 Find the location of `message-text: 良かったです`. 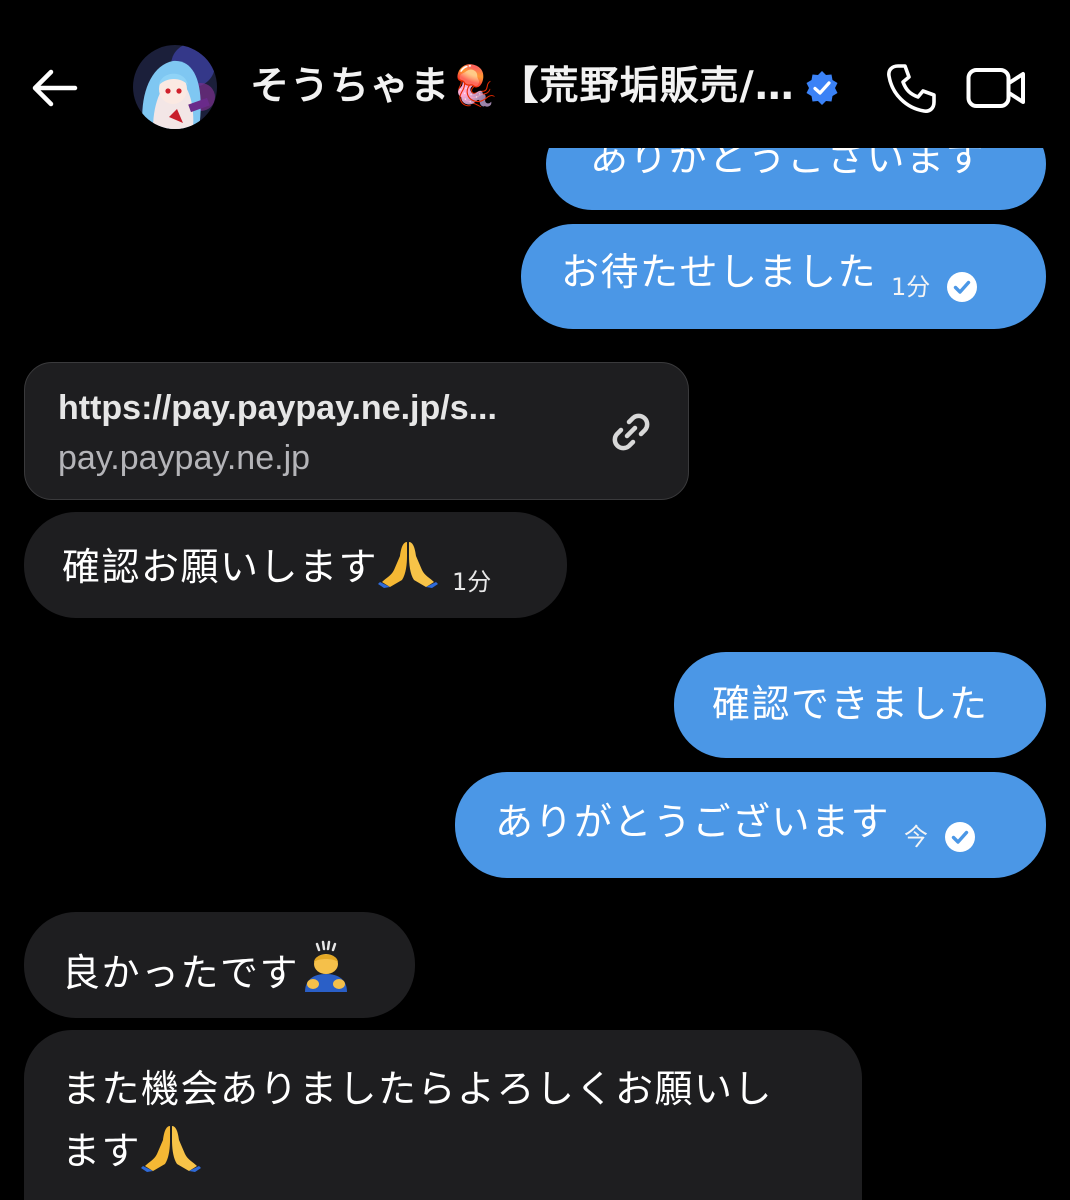

message-text: 良かったです is located at coordinates (181, 973).